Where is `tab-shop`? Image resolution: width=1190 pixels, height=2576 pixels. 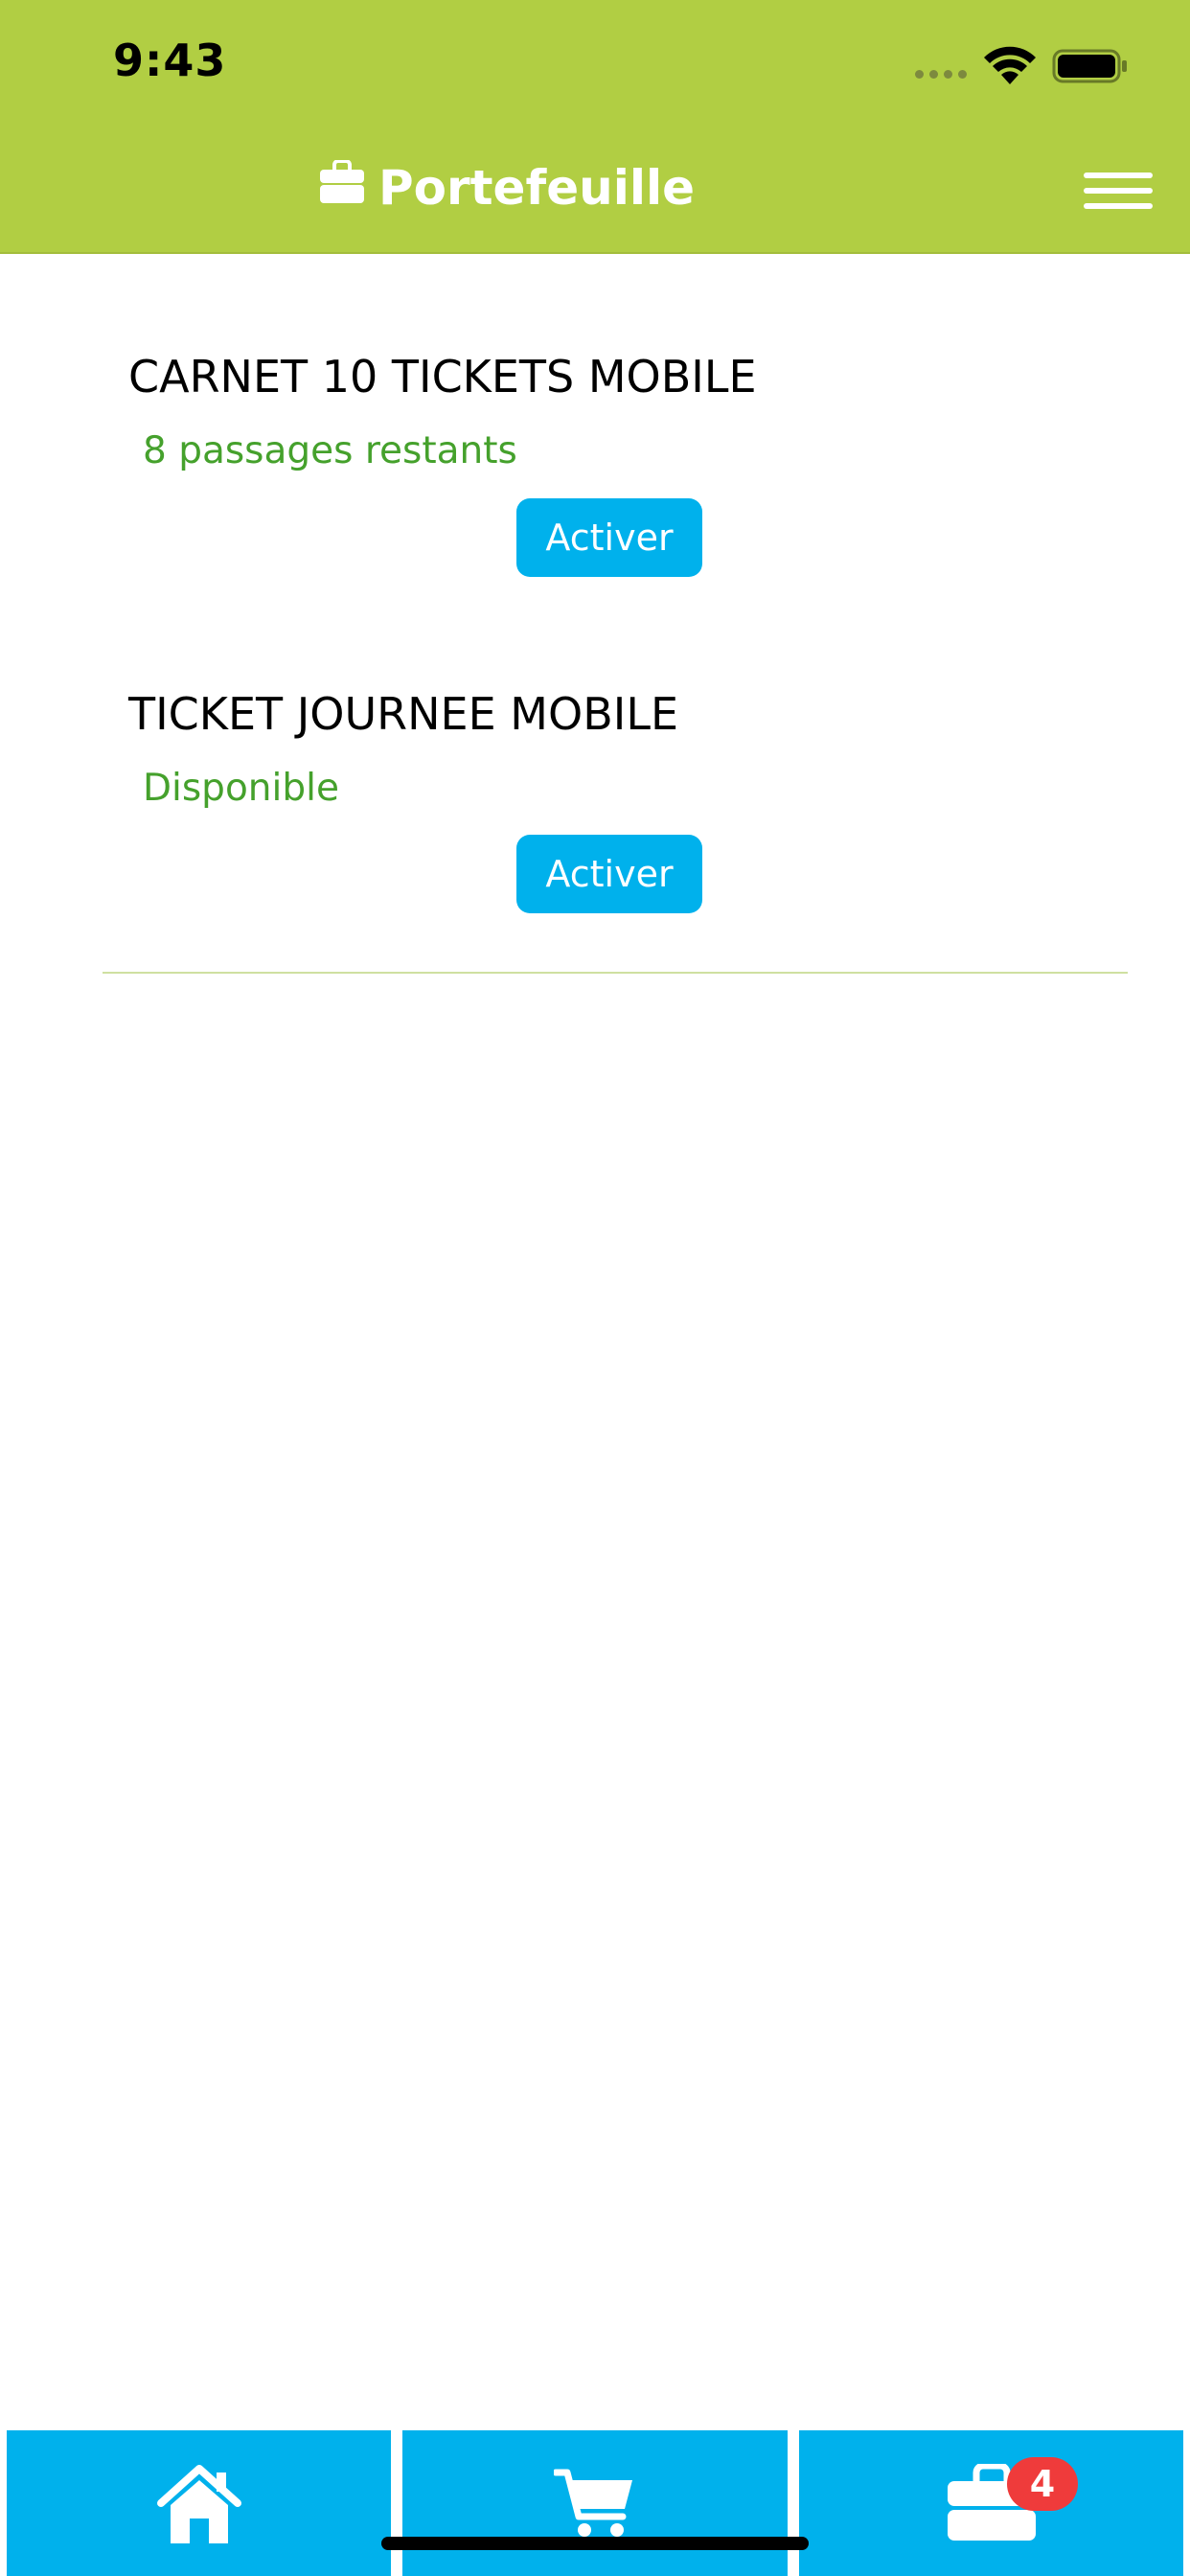
tab-shop is located at coordinates (595, 2503).